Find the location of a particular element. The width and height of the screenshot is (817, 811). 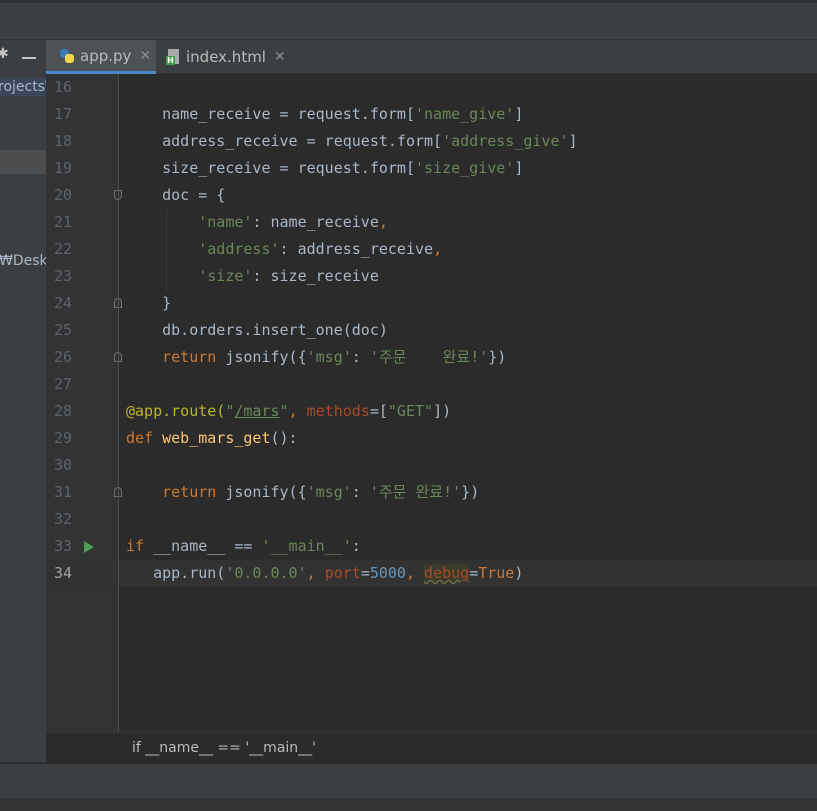

line-number: 23 is located at coordinates (62, 276).